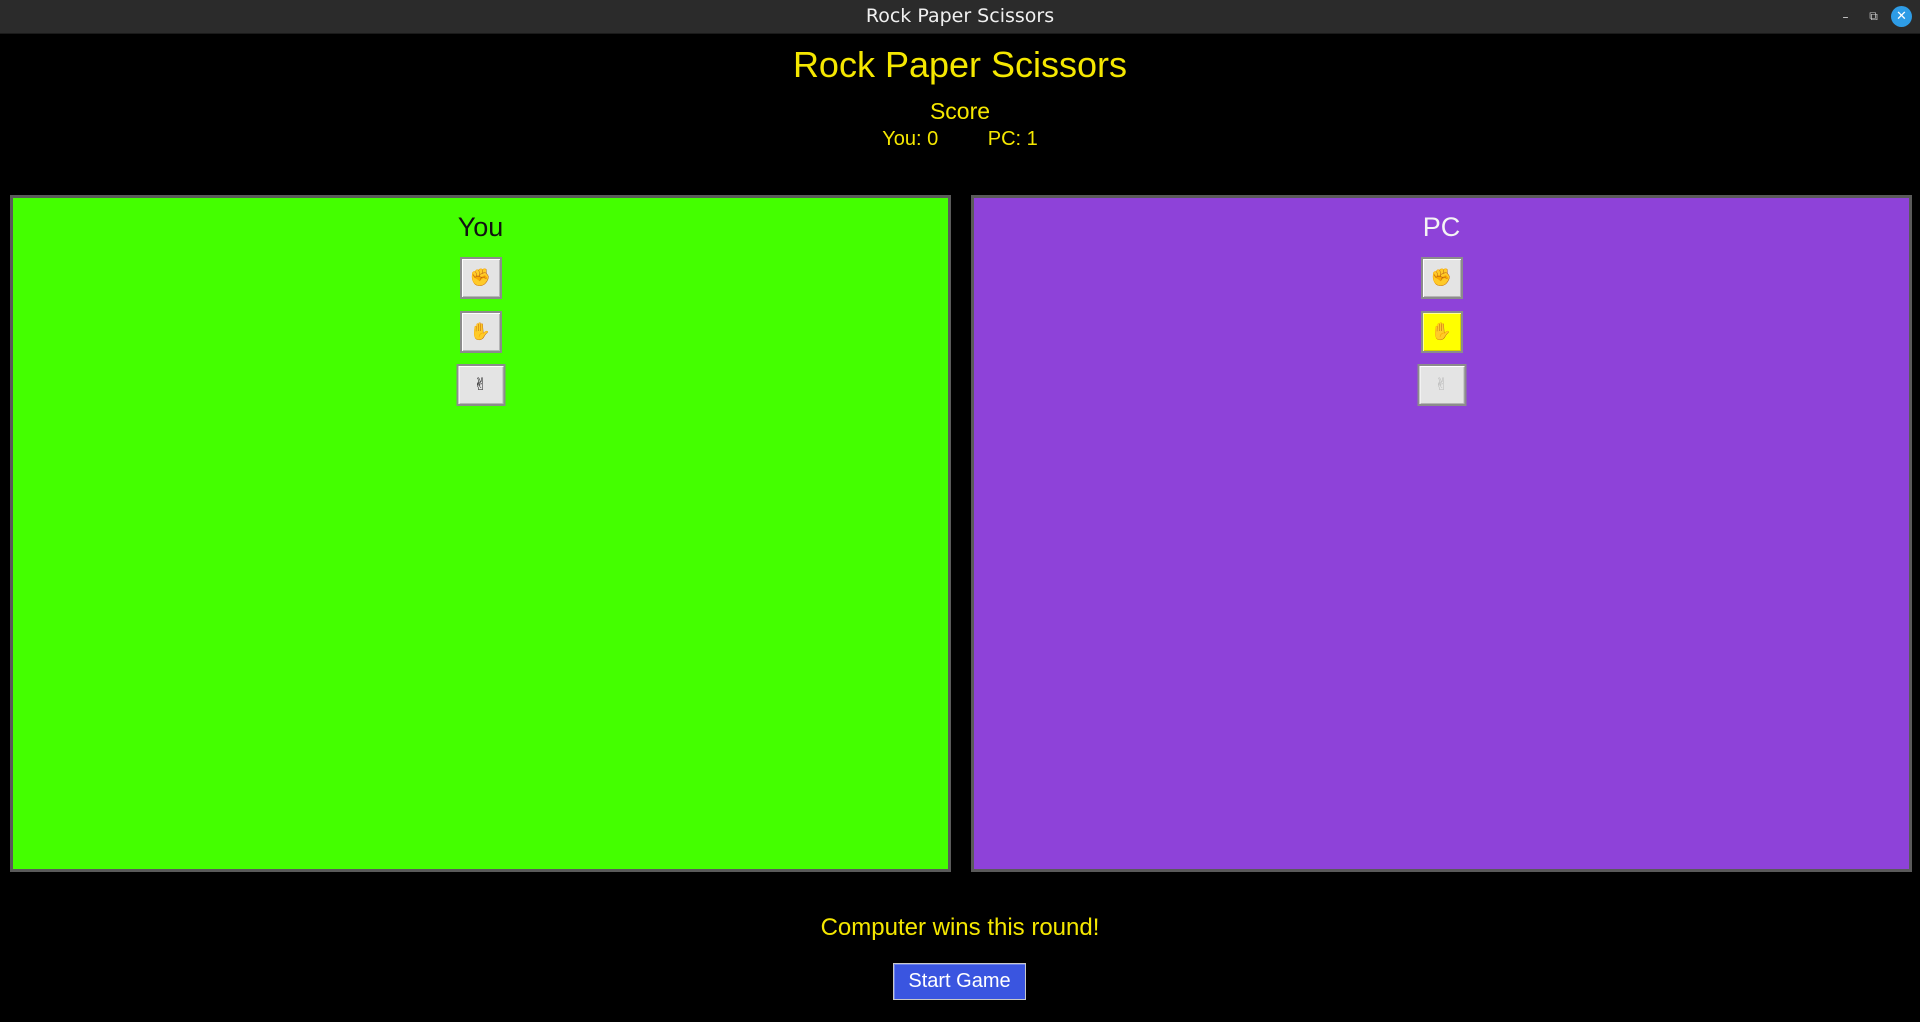  I want to click on round-result-message: Computer wins this round!, so click(960, 927).